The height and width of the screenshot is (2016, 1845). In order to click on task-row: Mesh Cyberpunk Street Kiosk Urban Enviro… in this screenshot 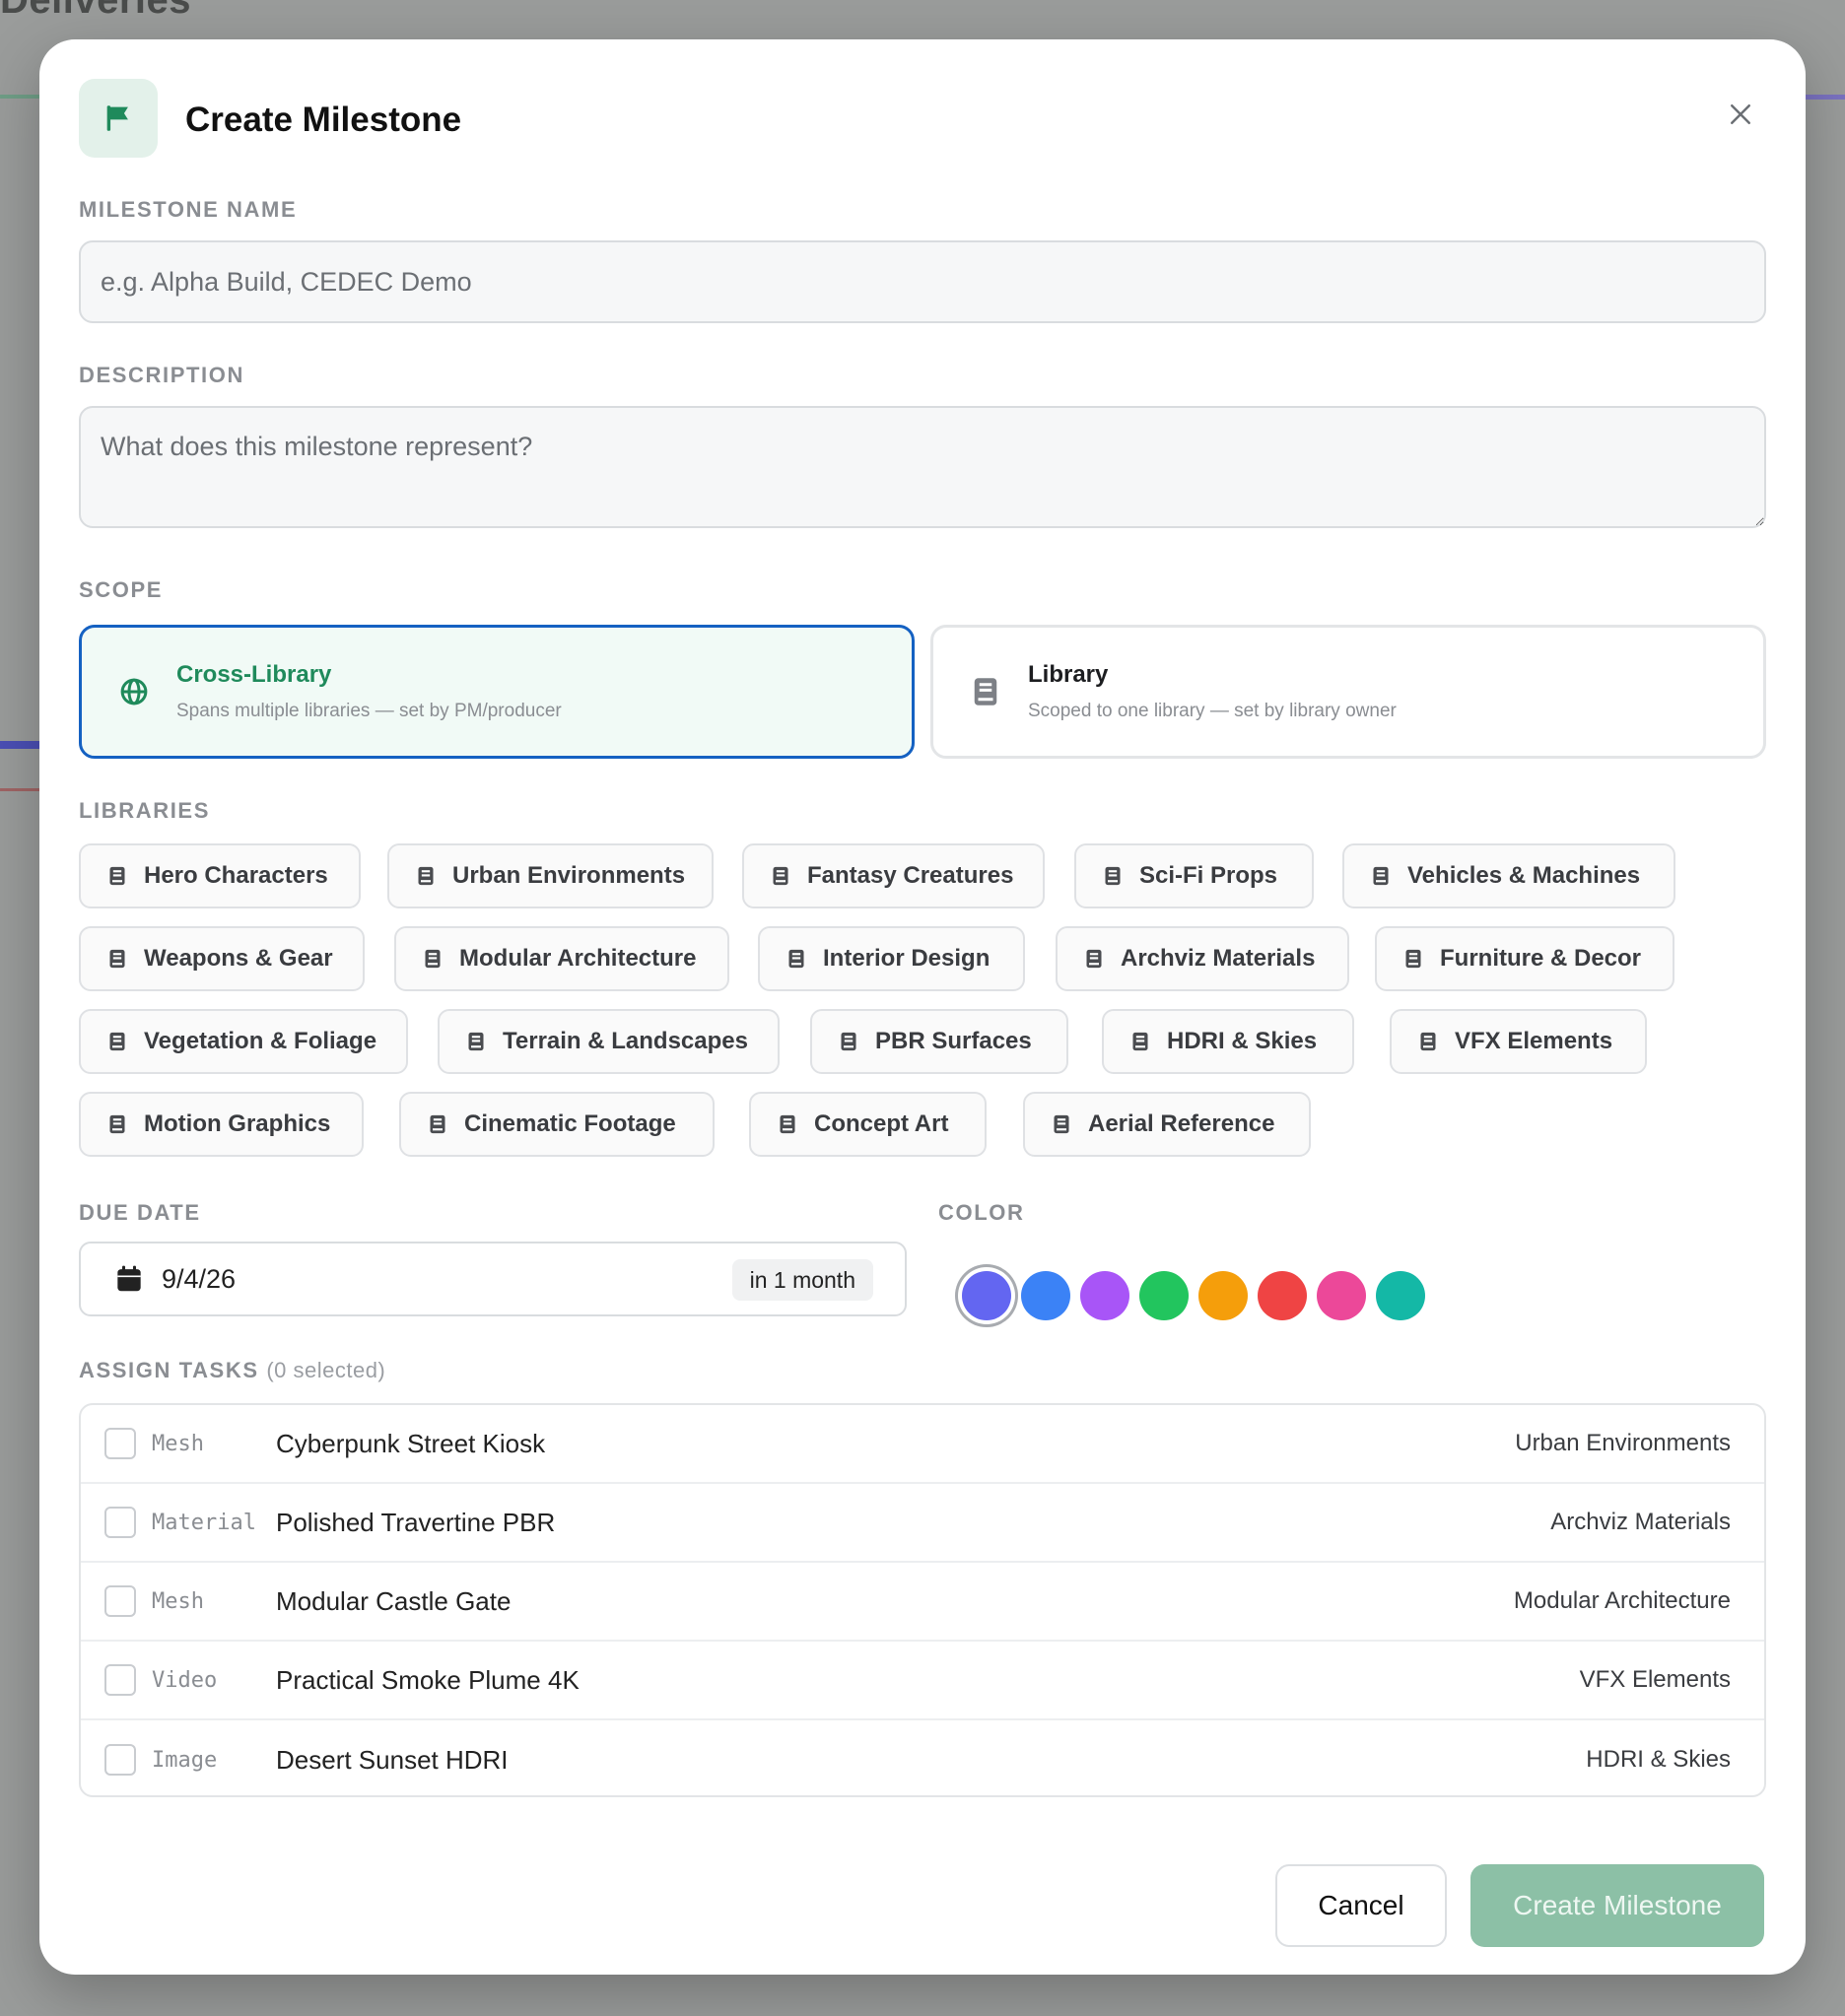, I will do `click(922, 1444)`.